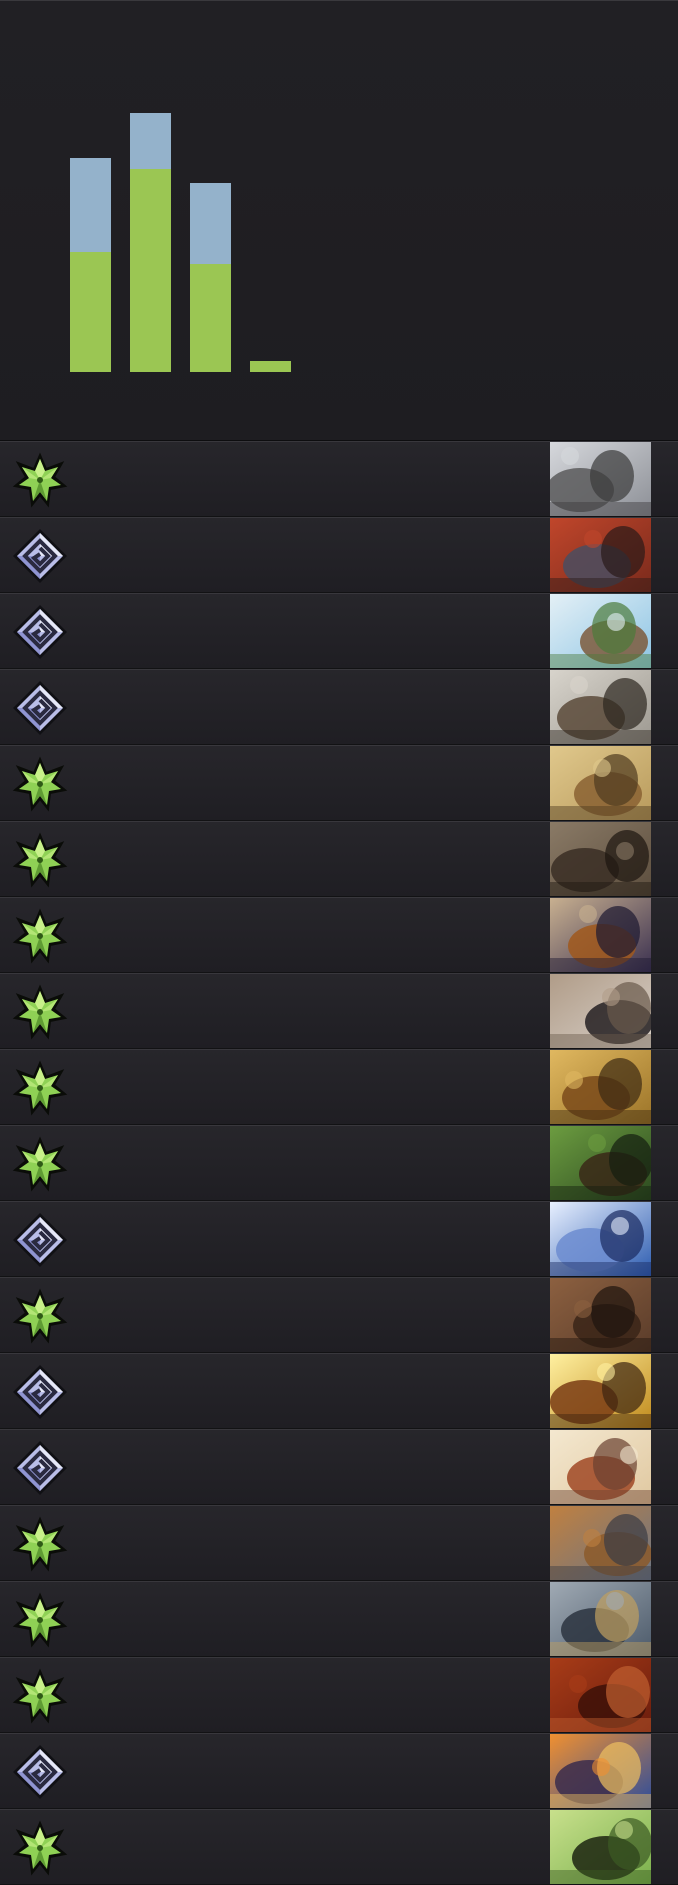 The height and width of the screenshot is (1885, 678). Describe the element at coordinates (600, 479) in the screenshot. I see `grey-rat-on-rock-art` at that location.